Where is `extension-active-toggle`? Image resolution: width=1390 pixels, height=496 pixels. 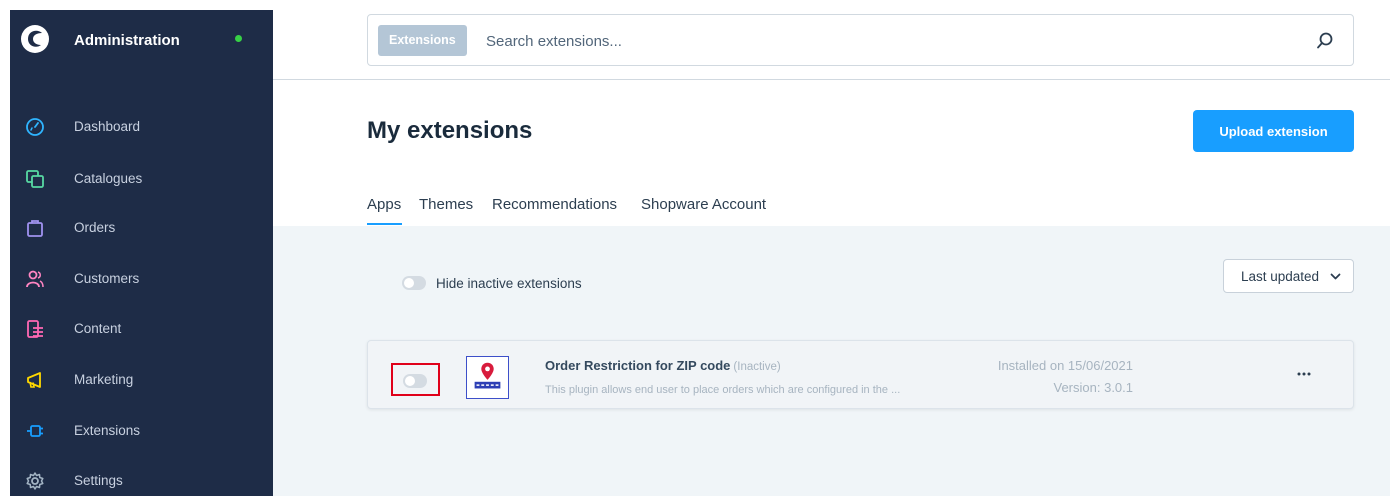 extension-active-toggle is located at coordinates (415, 381).